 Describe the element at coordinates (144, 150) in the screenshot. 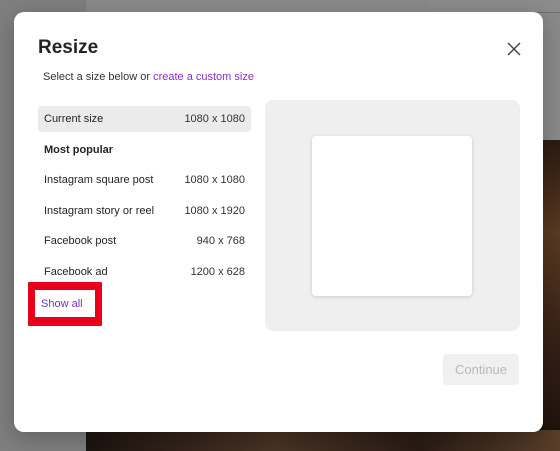

I see `size-group-heading: Most popular` at that location.